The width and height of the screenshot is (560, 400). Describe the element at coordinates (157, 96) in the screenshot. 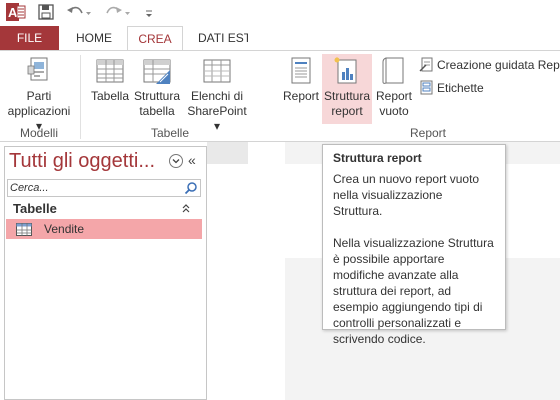

I see `struttura-tabella-label-1: Struttura` at that location.